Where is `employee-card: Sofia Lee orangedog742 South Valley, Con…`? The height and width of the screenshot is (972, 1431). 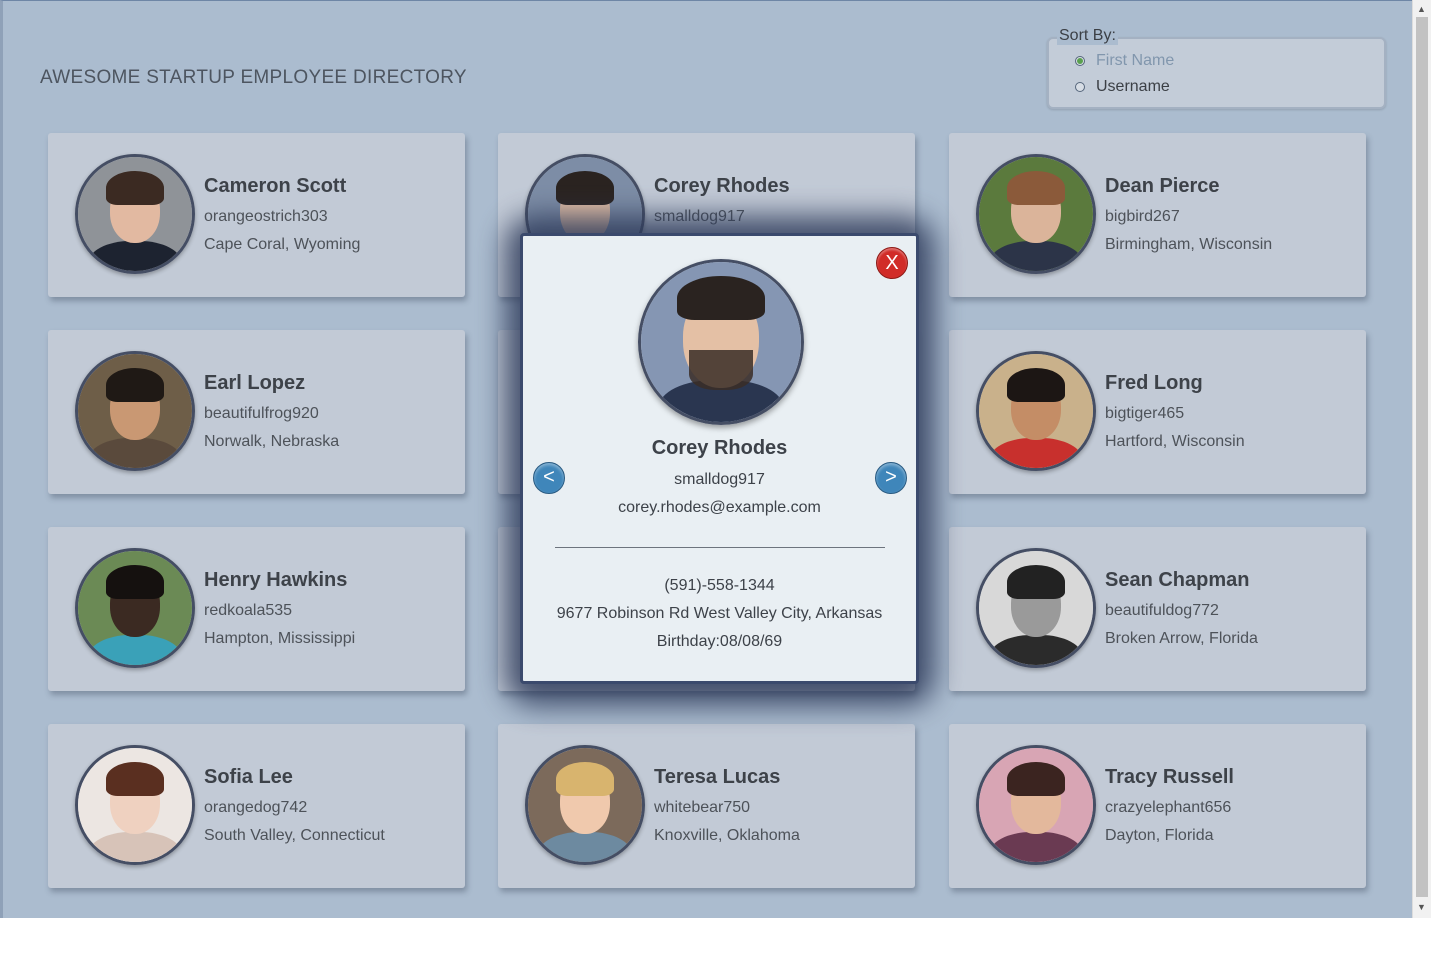 employee-card: Sofia Lee orangedog742 South Valley, Con… is located at coordinates (256, 806).